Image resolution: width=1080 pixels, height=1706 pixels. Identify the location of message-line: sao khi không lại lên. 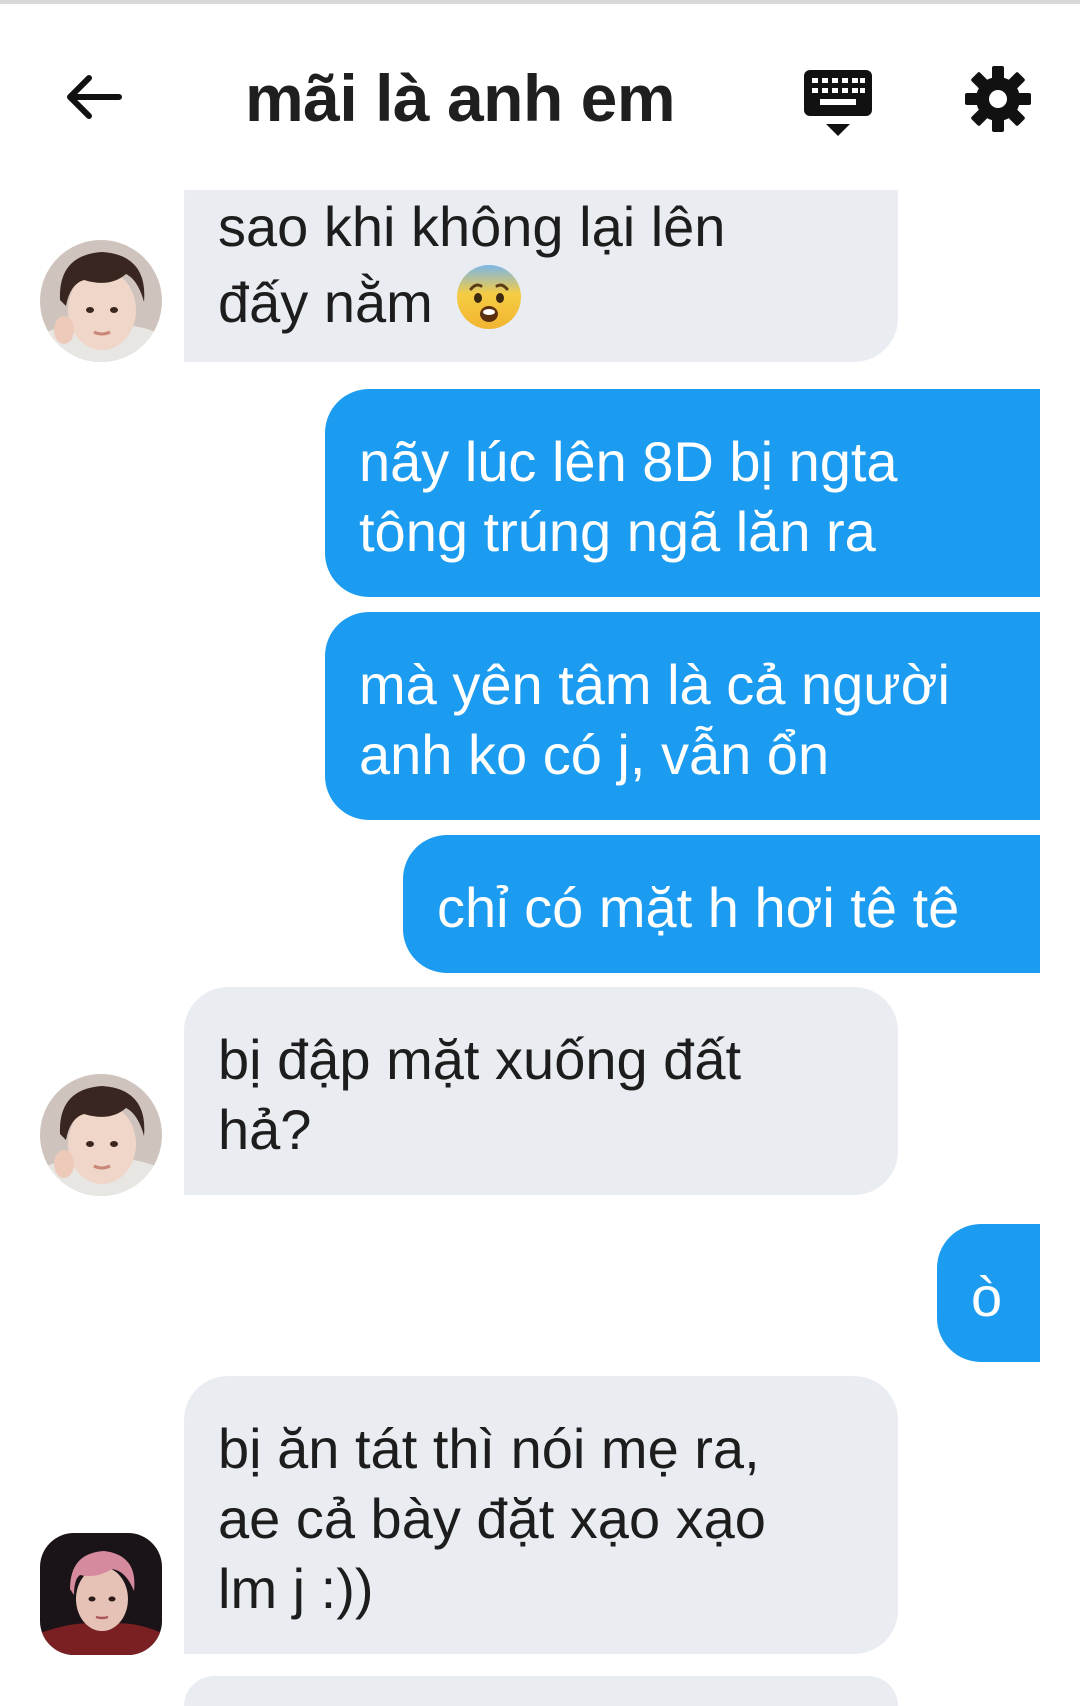
(472, 226).